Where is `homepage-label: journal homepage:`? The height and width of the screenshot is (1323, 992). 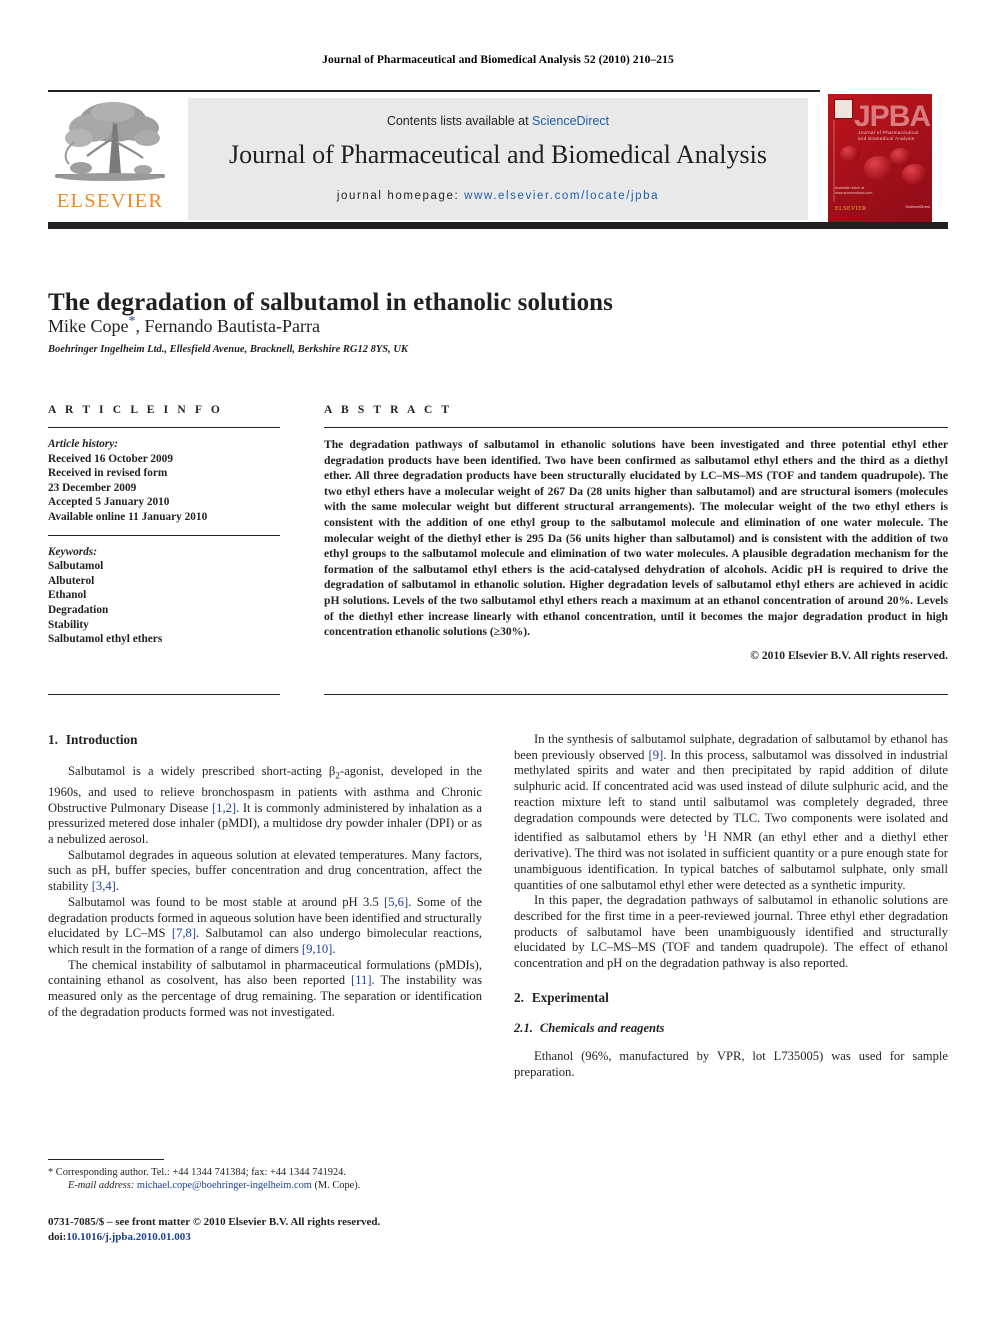 homepage-label: journal homepage: is located at coordinates (400, 196).